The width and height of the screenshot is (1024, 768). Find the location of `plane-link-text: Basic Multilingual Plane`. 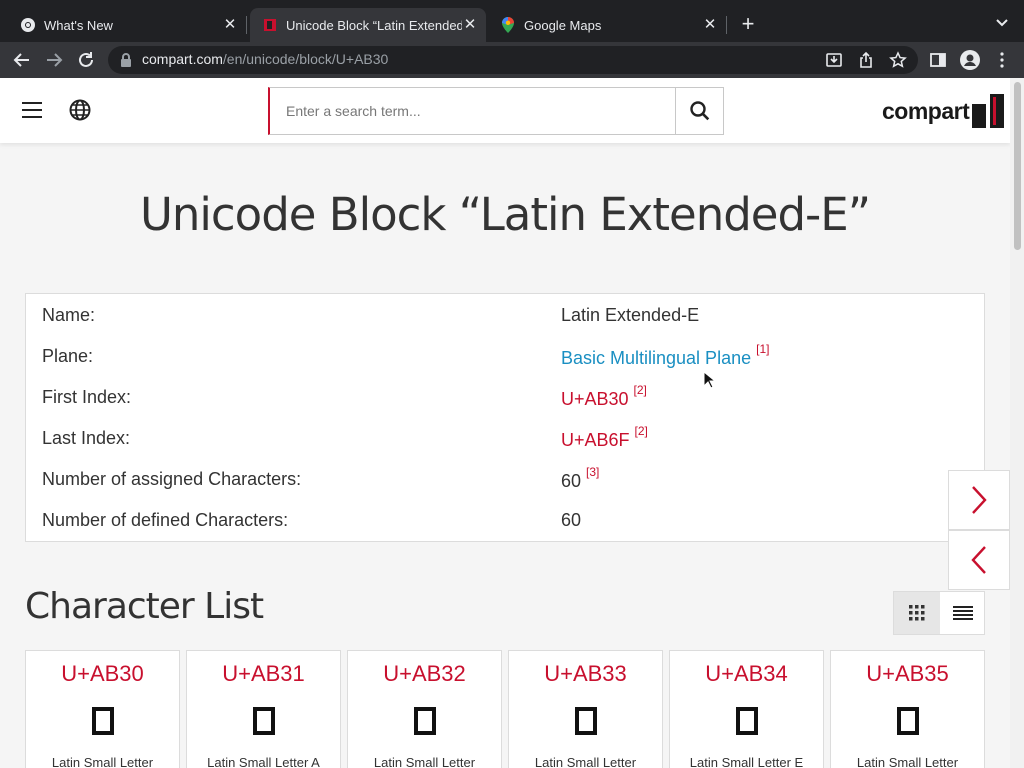

plane-link-text: Basic Multilingual Plane is located at coordinates (656, 358).